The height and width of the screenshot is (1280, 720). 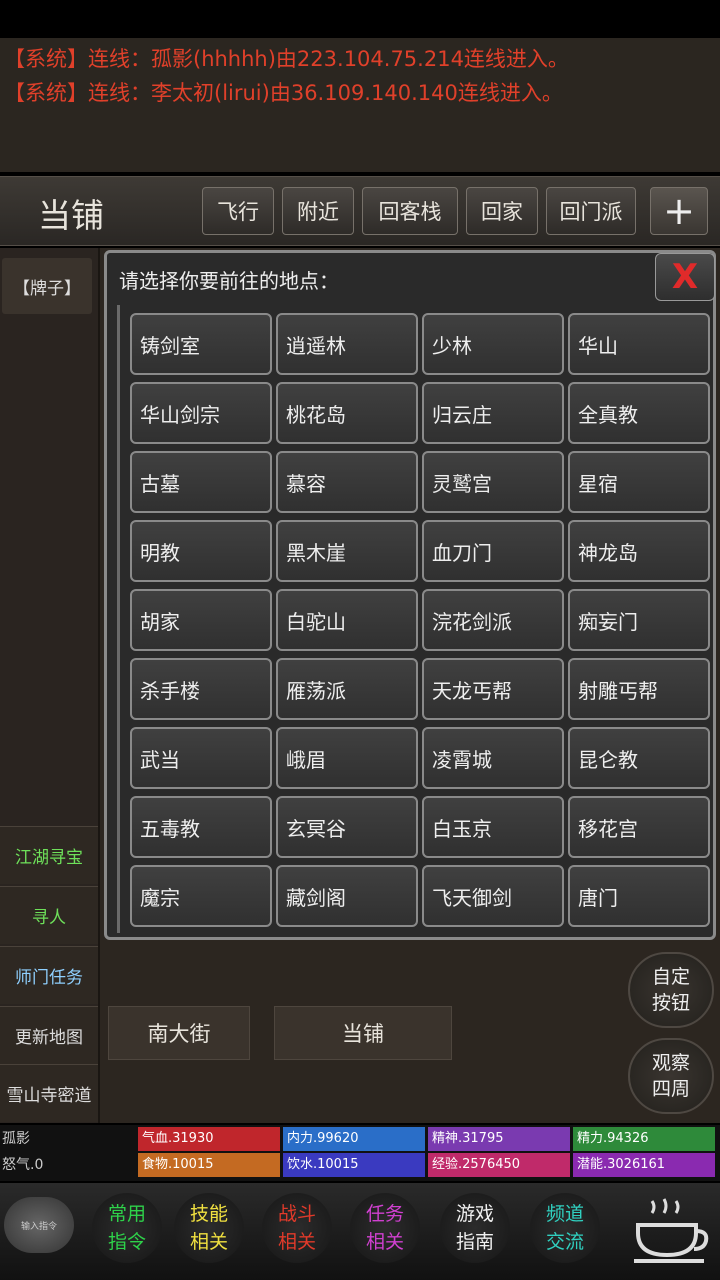 What do you see at coordinates (347, 482) in the screenshot?
I see `location-button: 慕容` at bounding box center [347, 482].